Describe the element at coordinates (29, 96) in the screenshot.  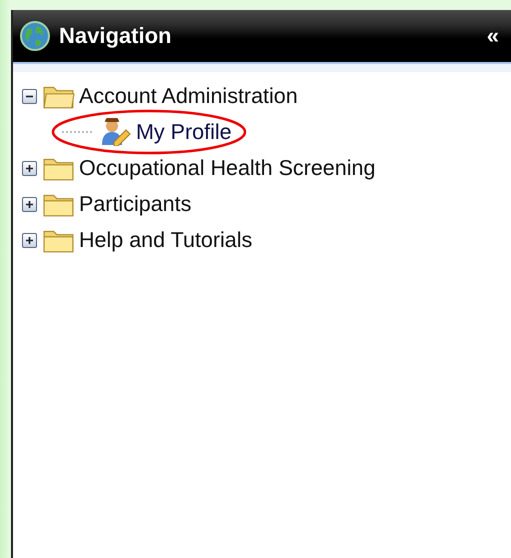
I see `collapse-toggle` at that location.